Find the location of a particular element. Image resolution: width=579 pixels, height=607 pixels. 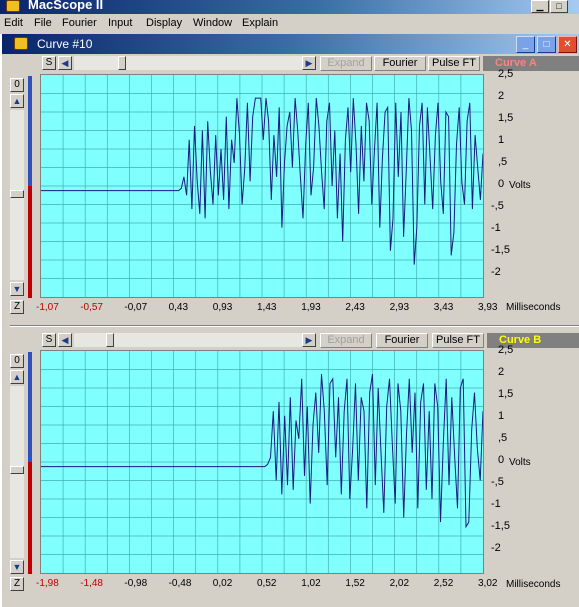

x-tick-label: -0,48 is located at coordinates (180, 583).